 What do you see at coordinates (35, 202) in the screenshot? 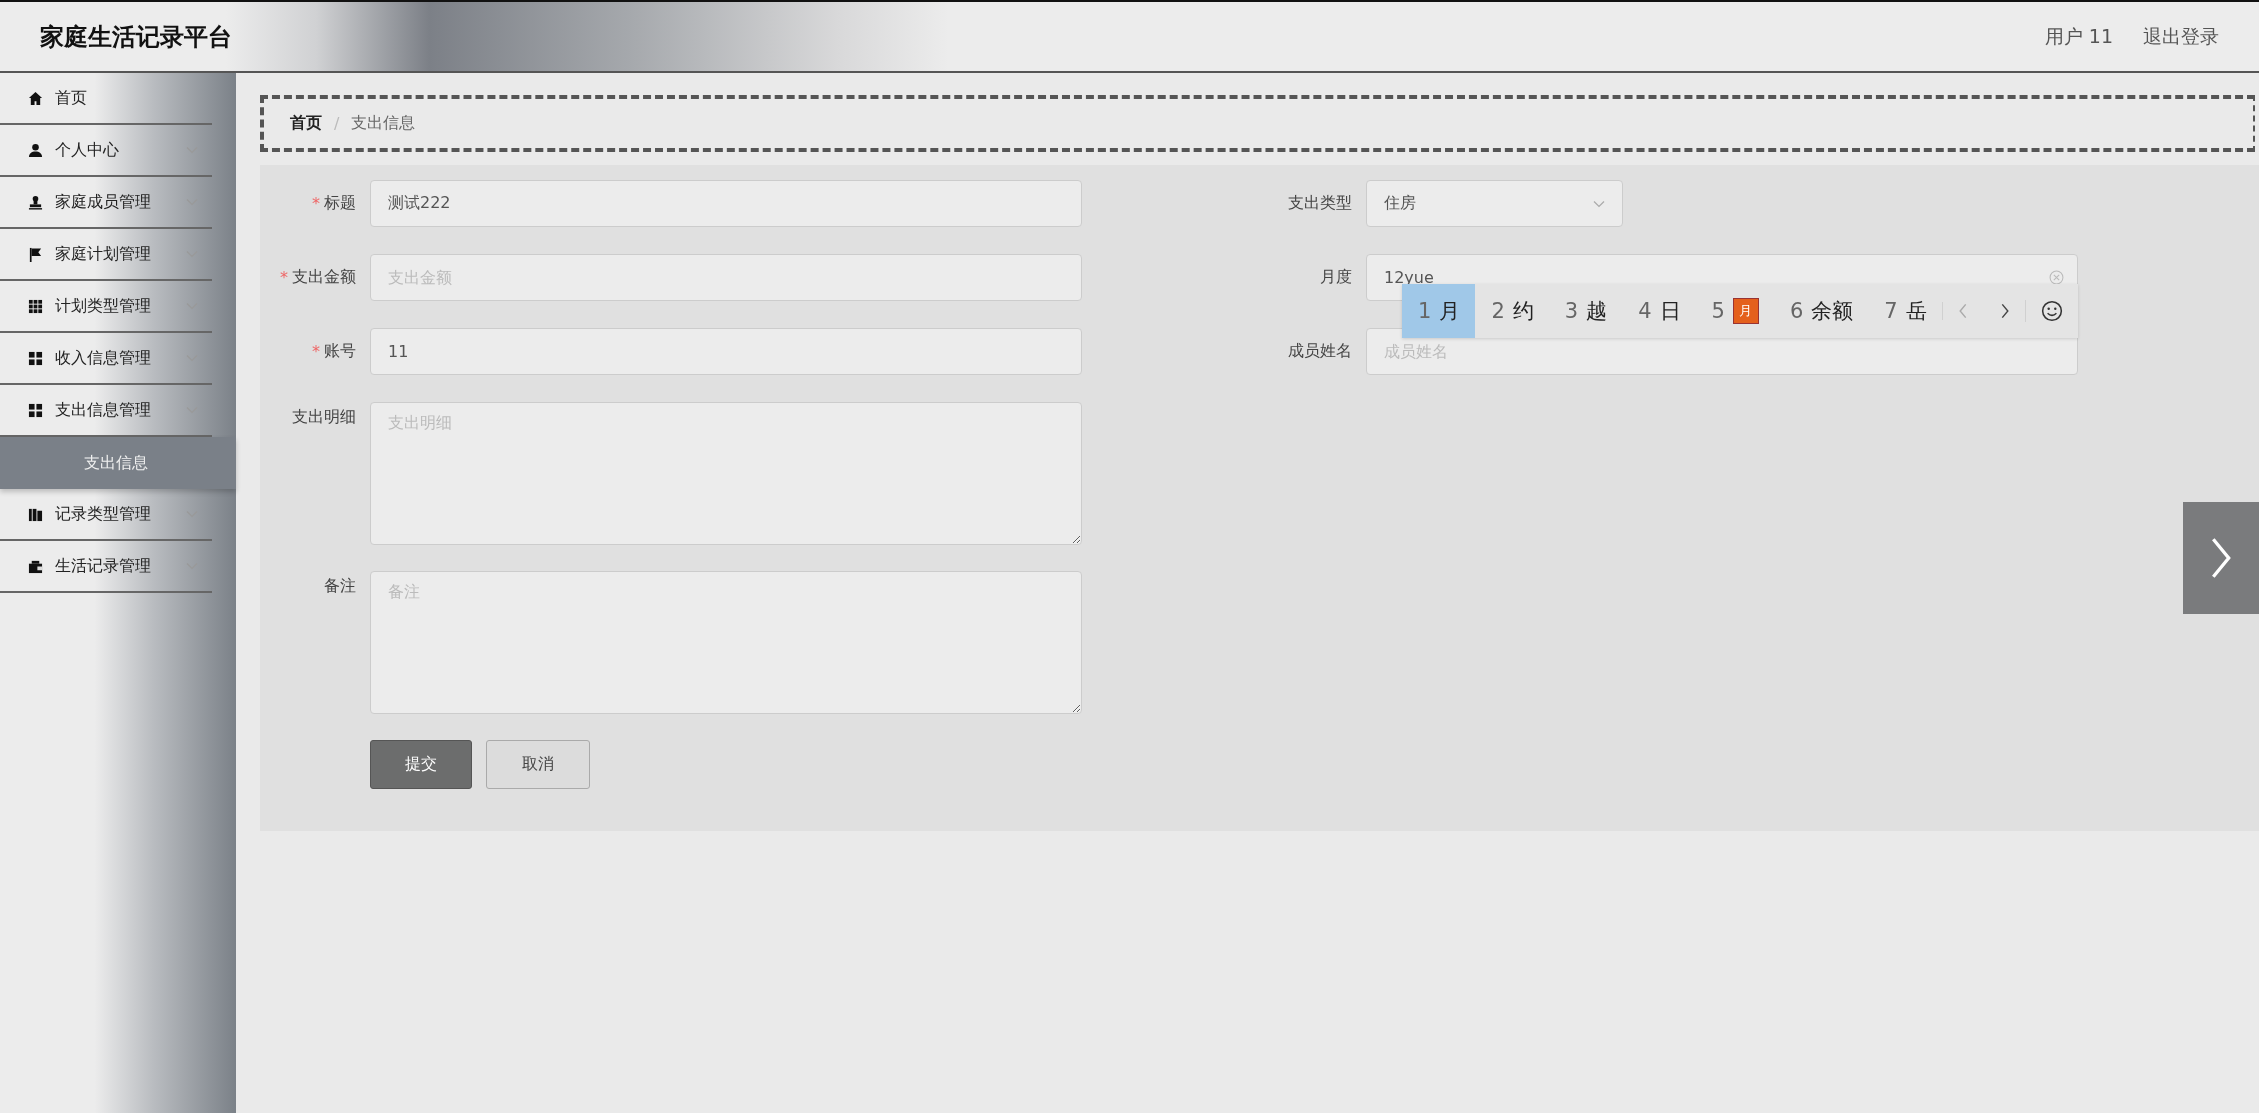
I see `stamp-icon` at bounding box center [35, 202].